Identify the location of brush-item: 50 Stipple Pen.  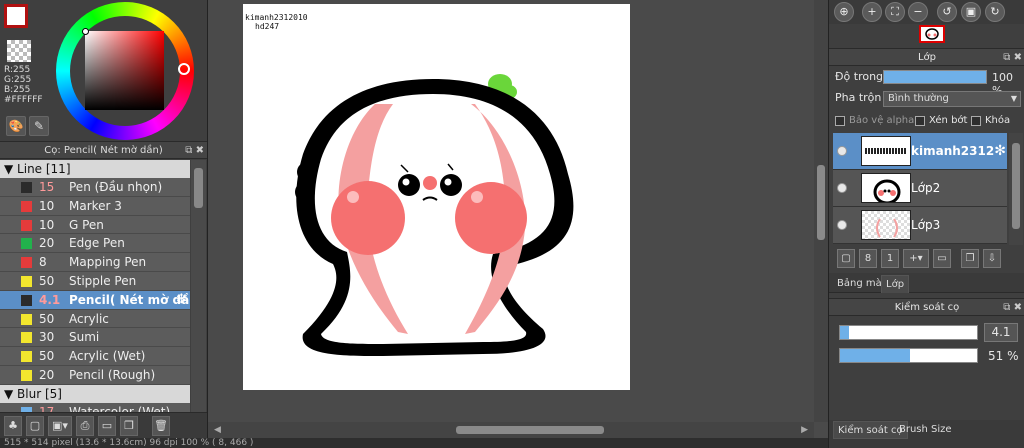
(95, 281).